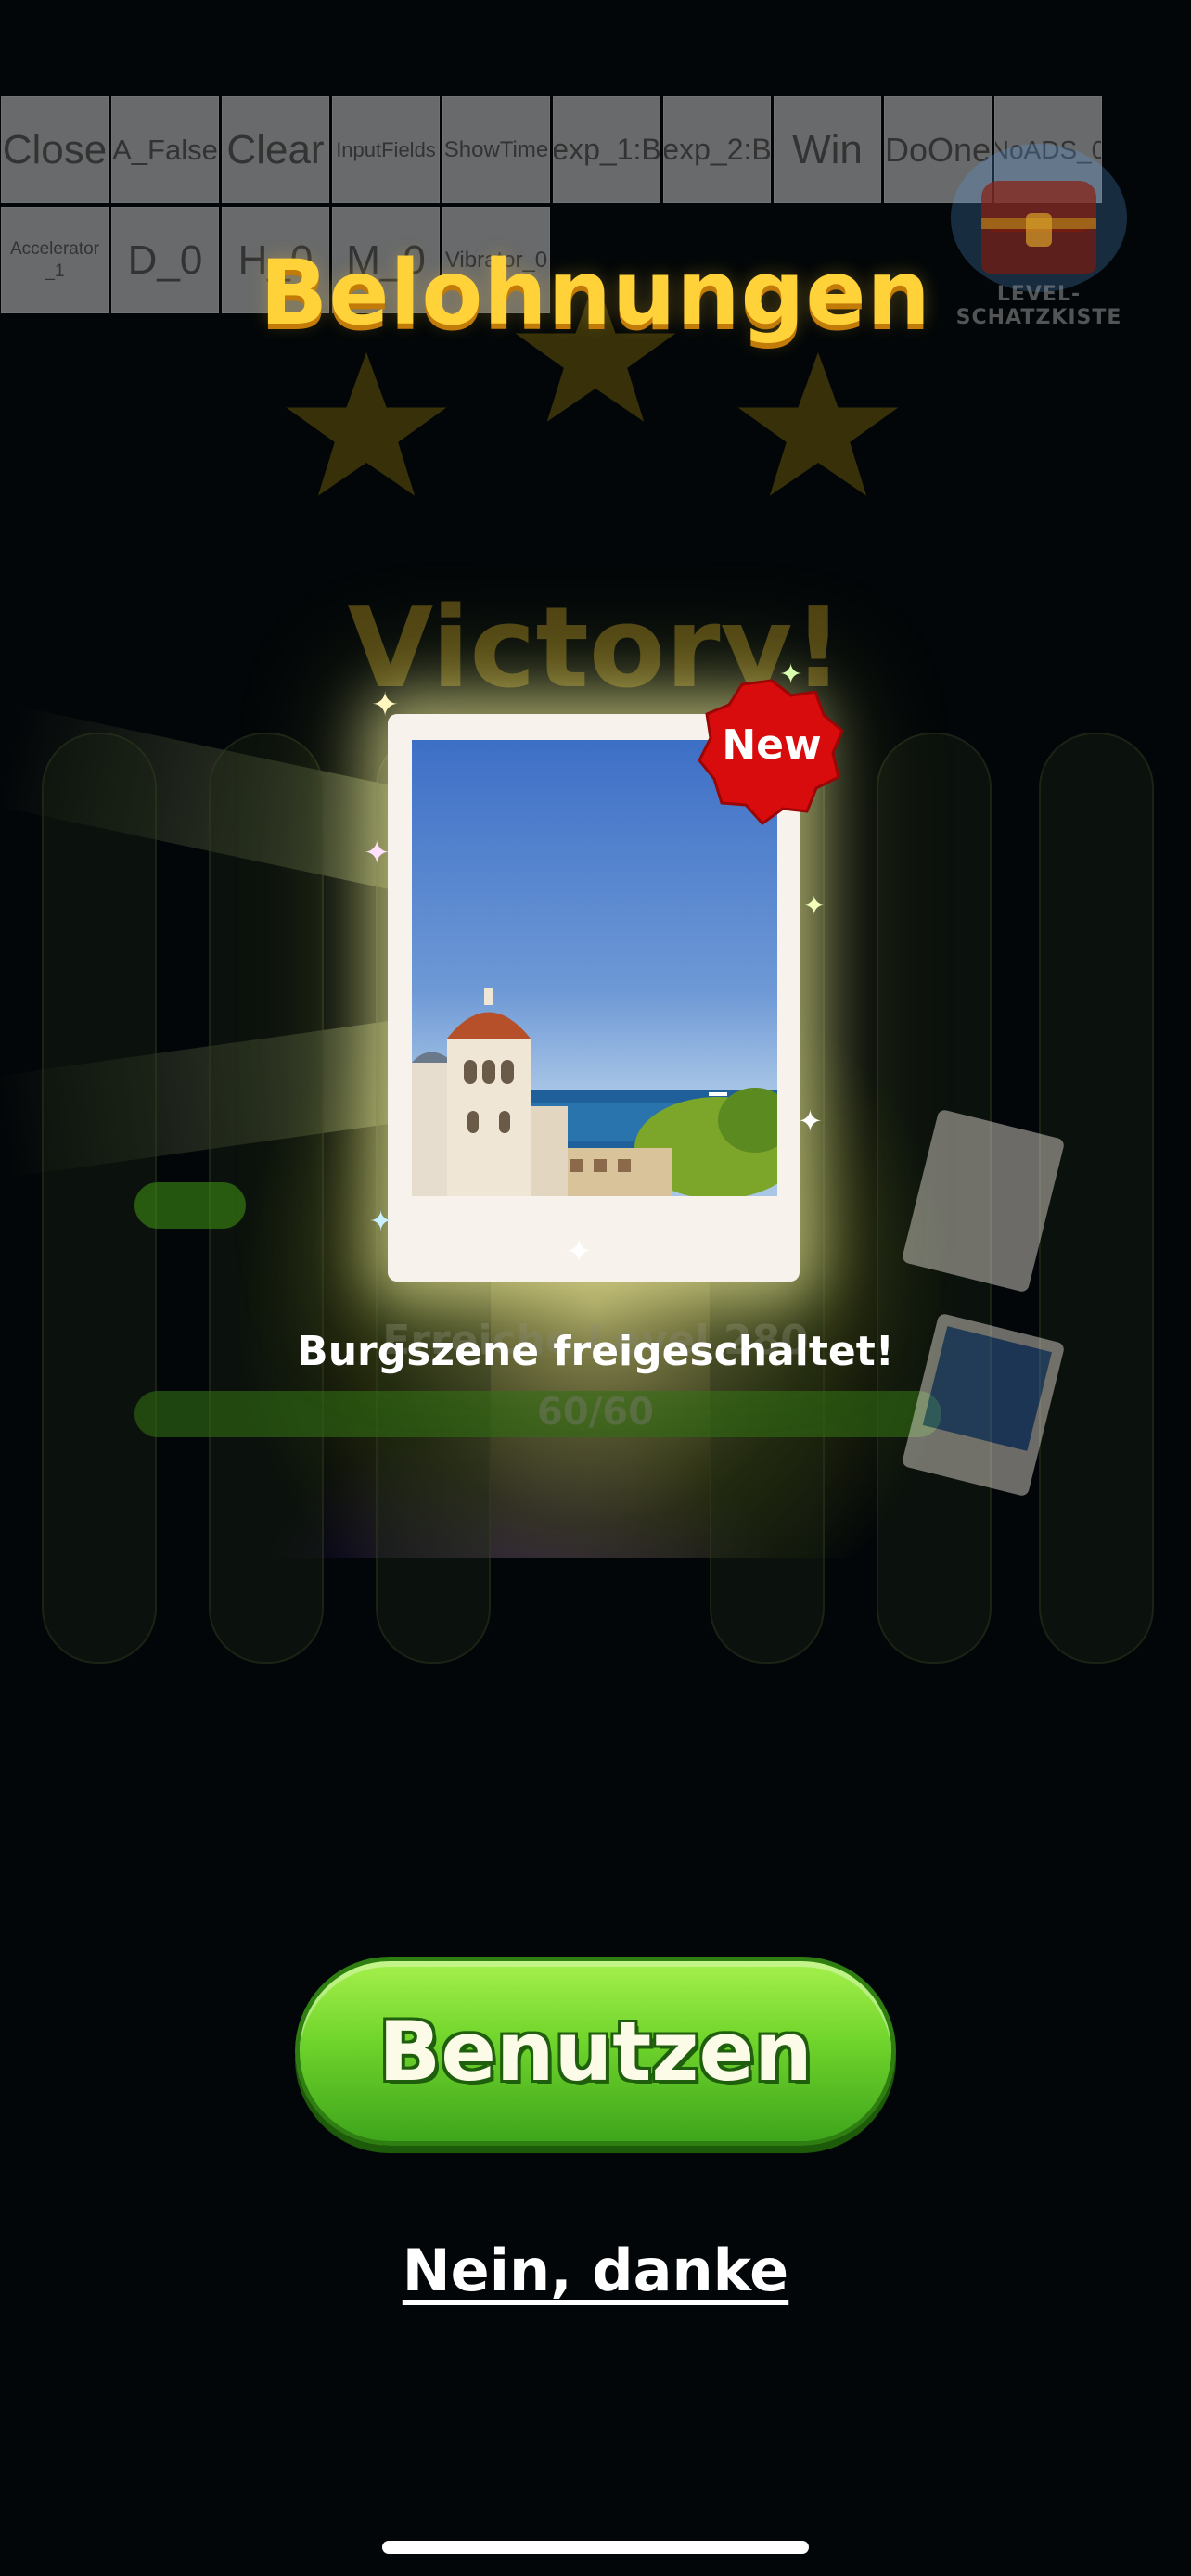 Image resolution: width=1191 pixels, height=2576 pixels. What do you see at coordinates (717, 150) in the screenshot?
I see `debug-exp2-button: exp_2:B` at bounding box center [717, 150].